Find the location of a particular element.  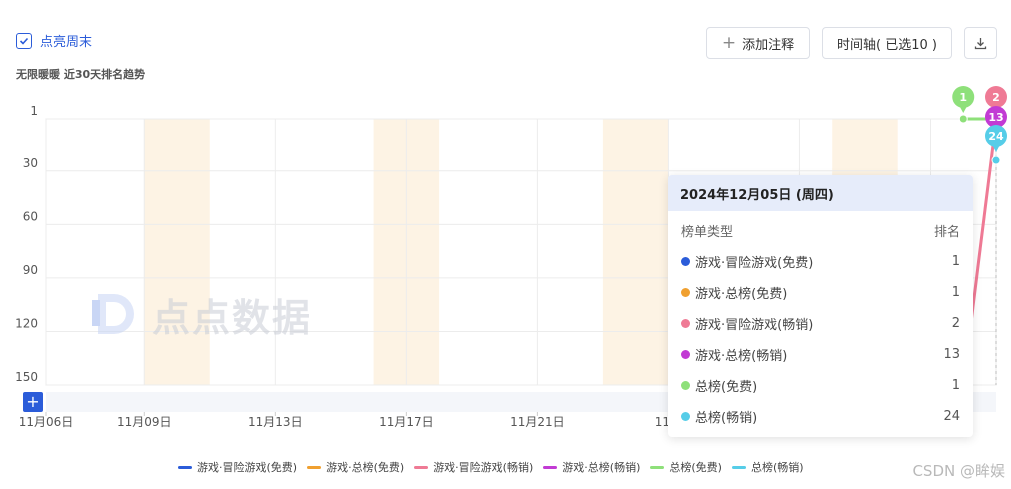

legend-item: 游戏·冒险游戏(免费) is located at coordinates (237, 467).